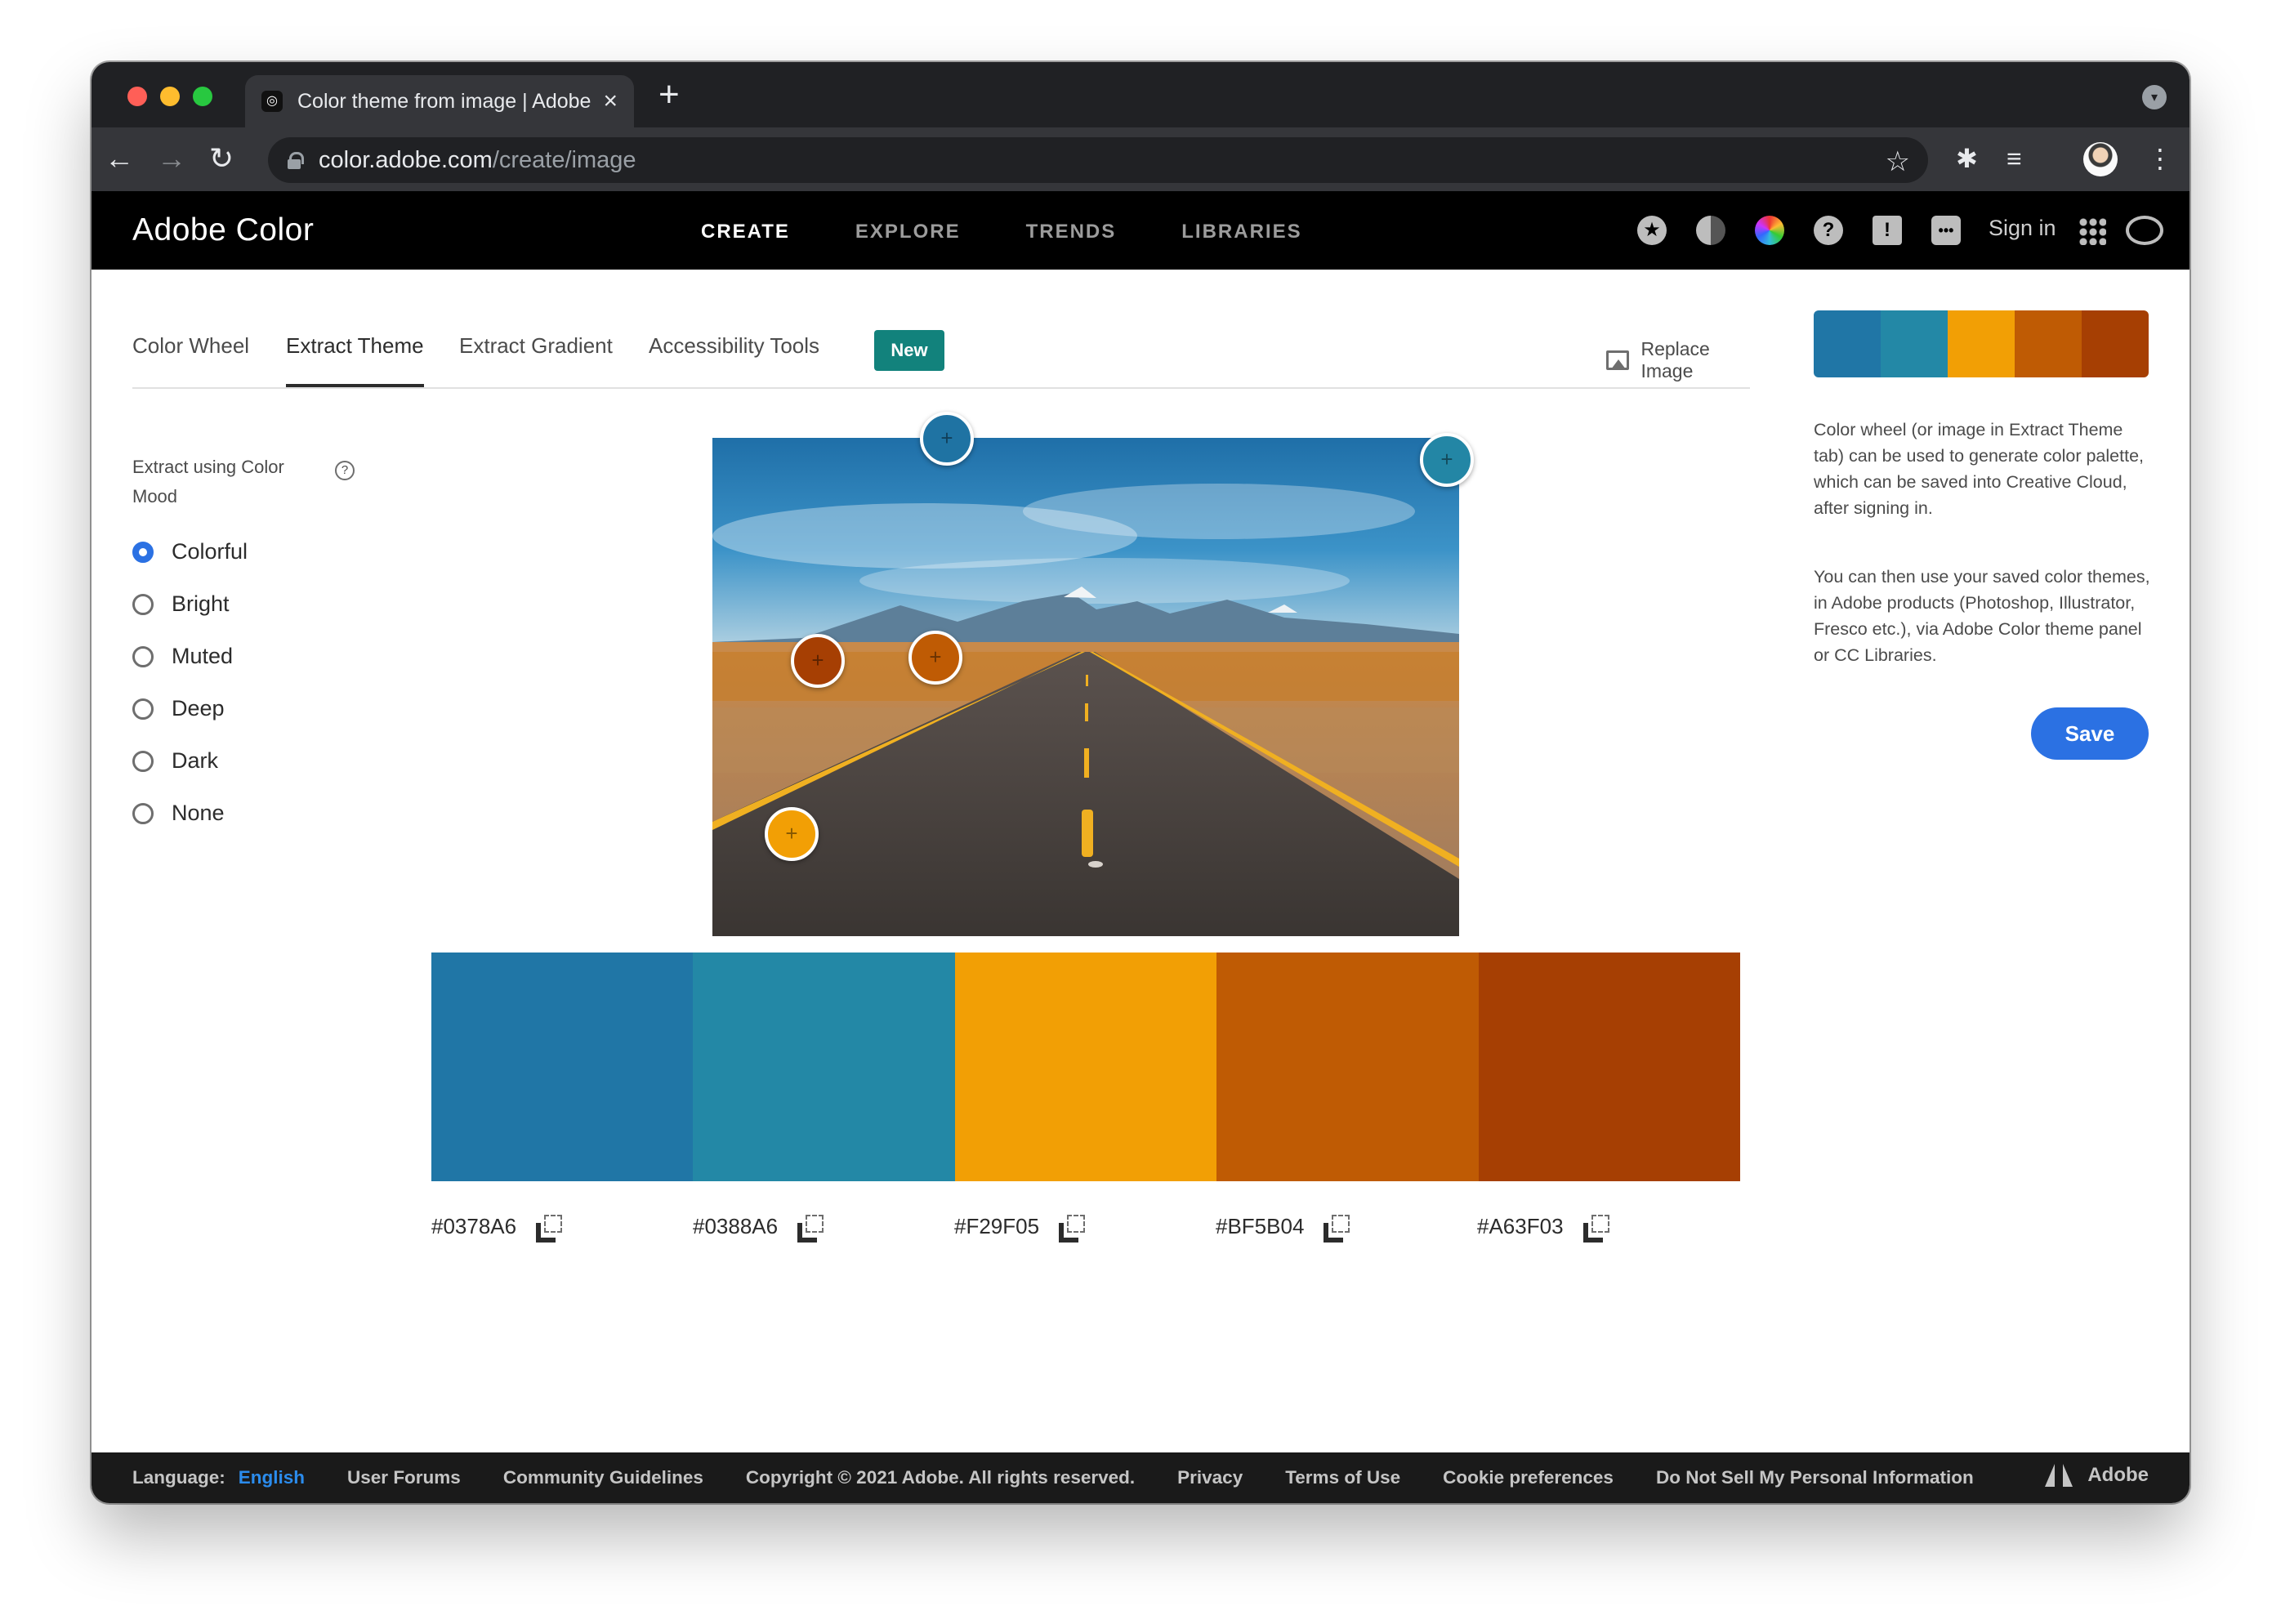 Image resolution: width=2281 pixels, height=1624 pixels. I want to click on profile-avatar, so click(2100, 159).